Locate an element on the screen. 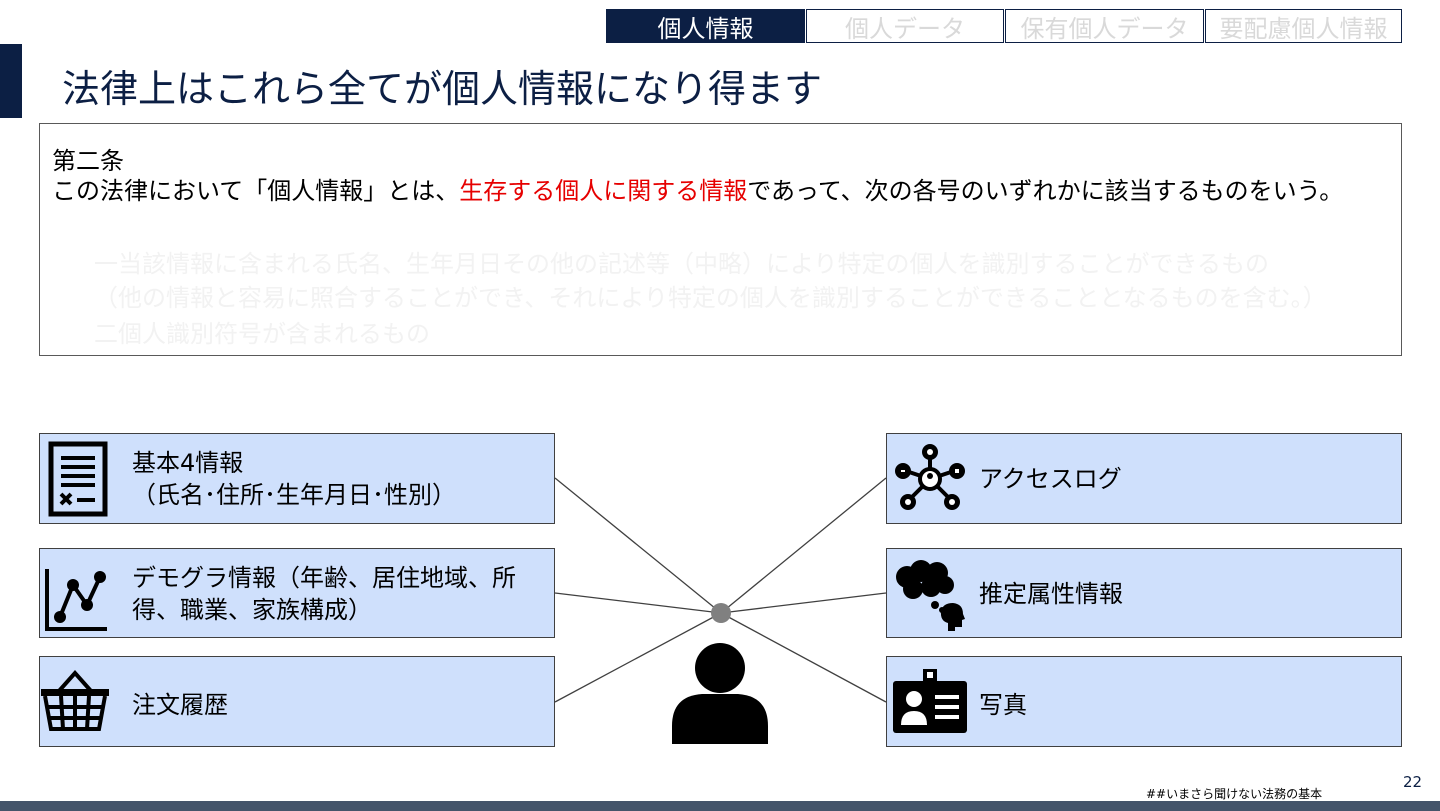 This screenshot has width=1440, height=811. card-basic-info: 基本4情報 （氏名･住所･生年月日･性別） is located at coordinates (297, 478).